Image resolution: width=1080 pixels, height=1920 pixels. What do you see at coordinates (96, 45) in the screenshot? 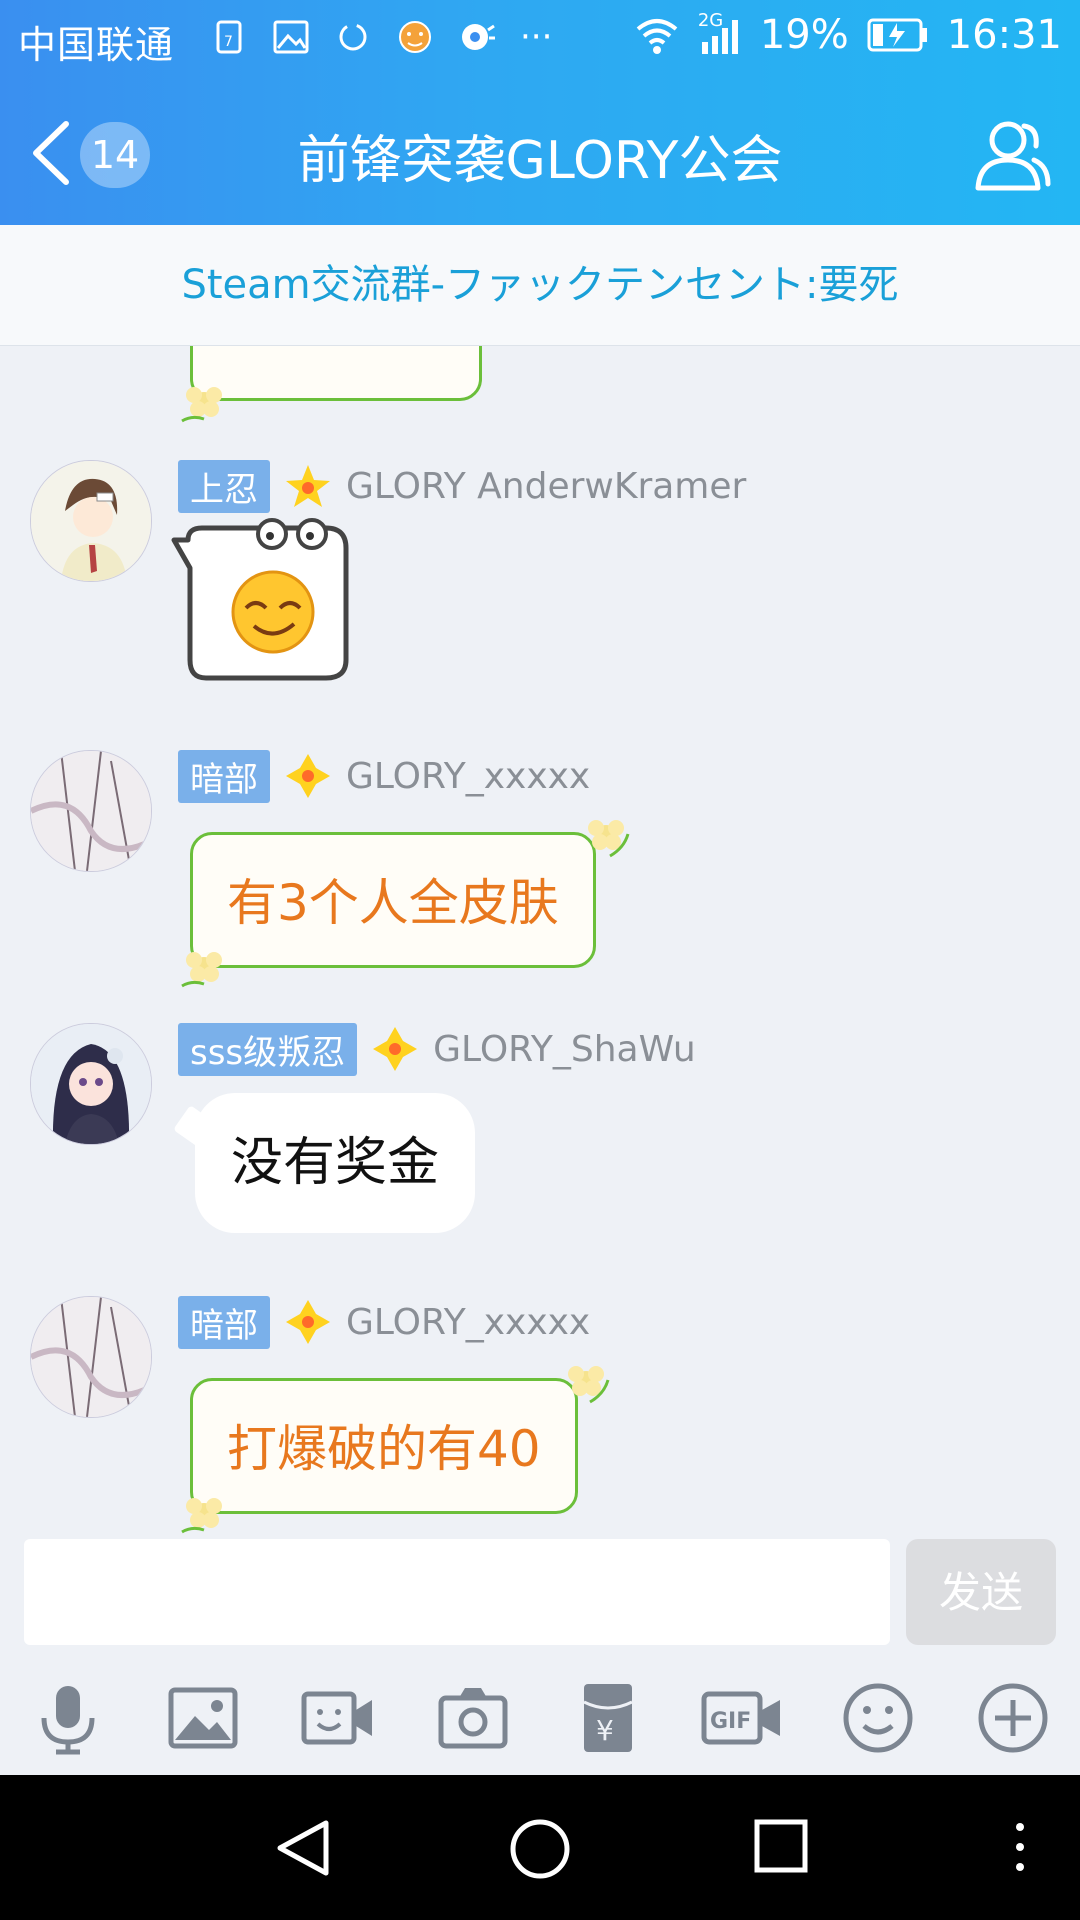
I see `carrier-label: 中国联通` at bounding box center [96, 45].